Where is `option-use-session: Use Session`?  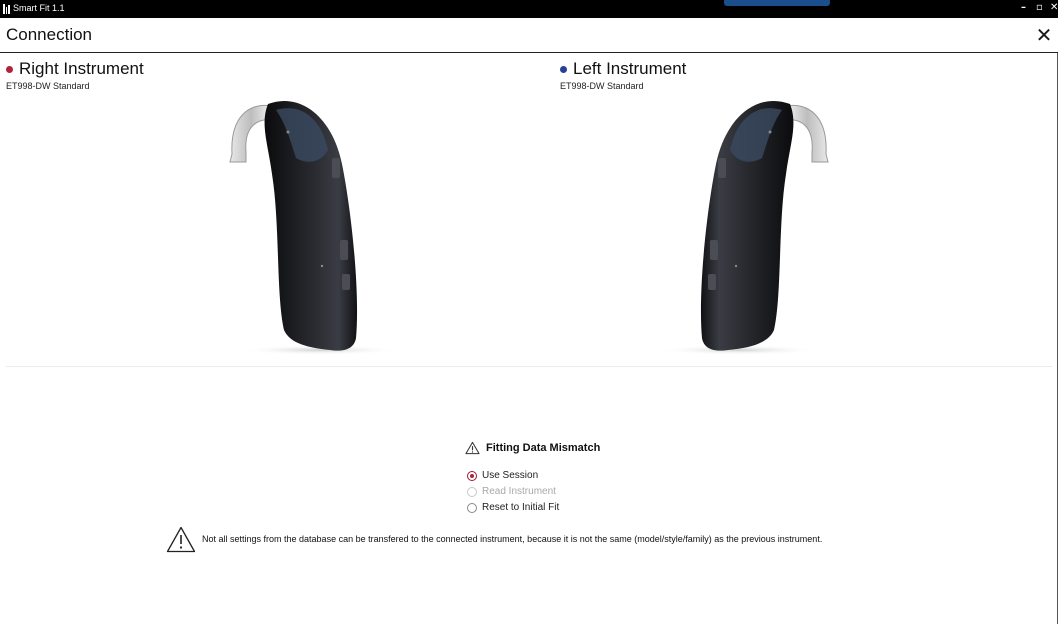
option-use-session: Use Session is located at coordinates (616, 476).